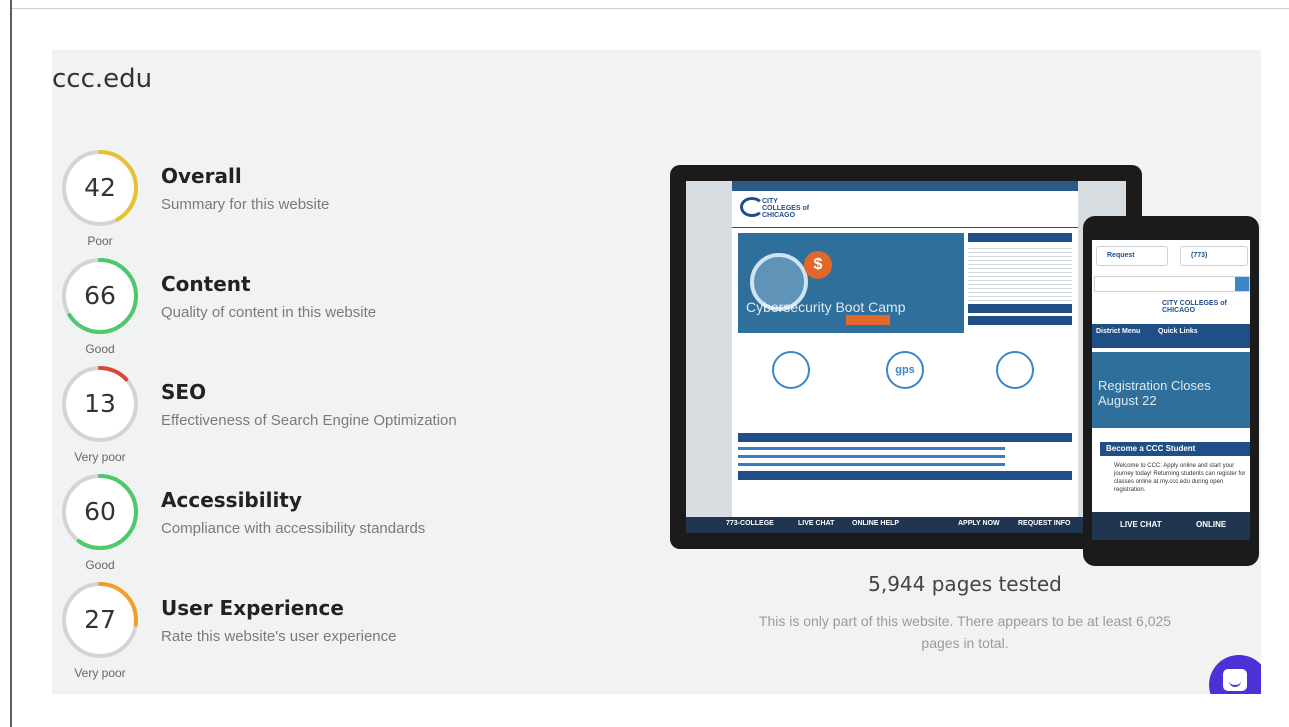 This screenshot has height=727, width=1289. I want to click on metric-score: 66, so click(100, 295).